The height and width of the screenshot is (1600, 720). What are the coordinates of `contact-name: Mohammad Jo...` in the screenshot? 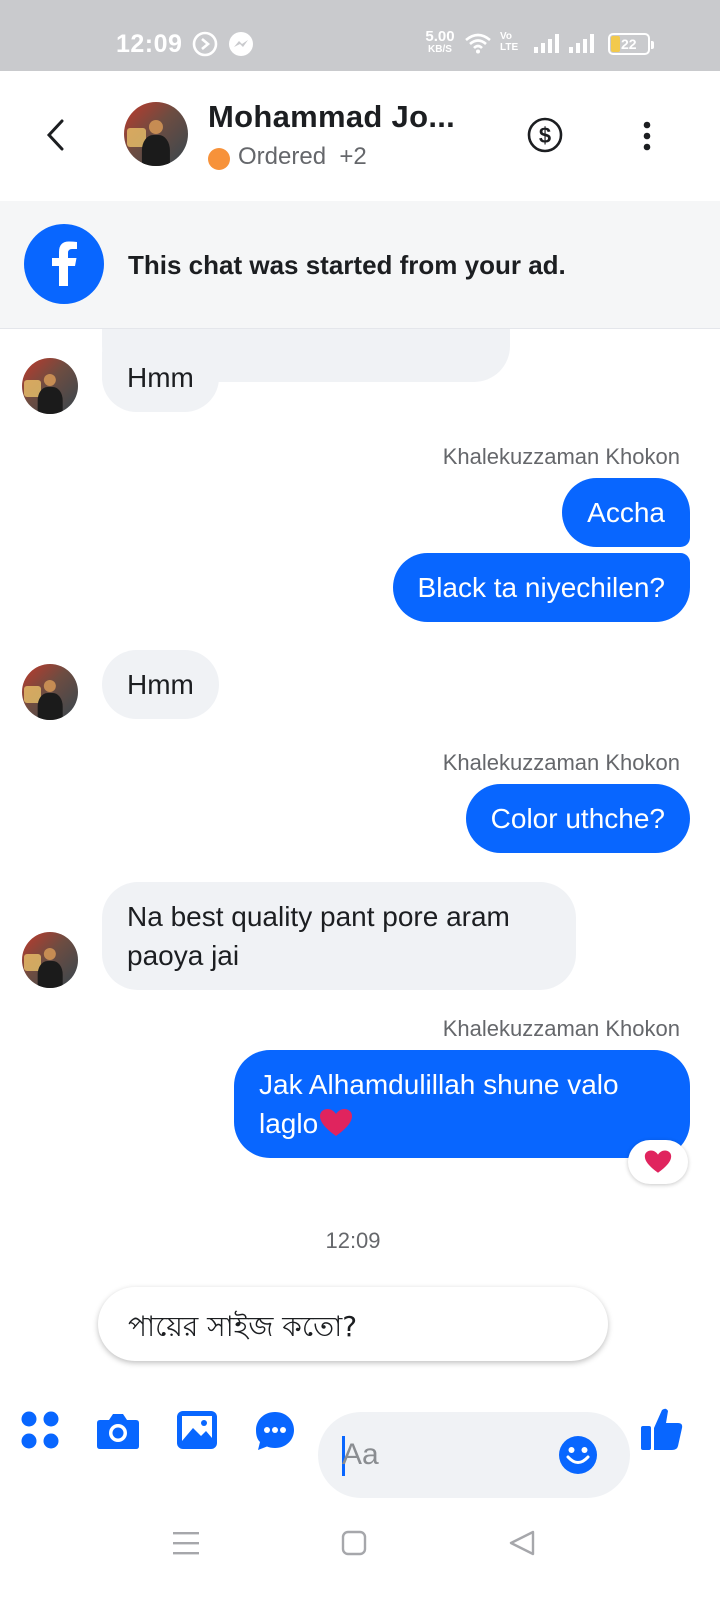 It's located at (331, 117).